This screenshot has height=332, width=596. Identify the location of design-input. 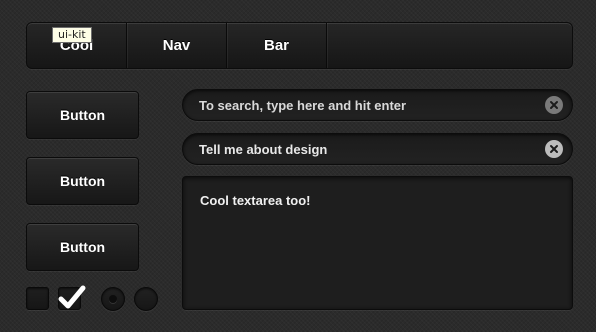
(364, 149).